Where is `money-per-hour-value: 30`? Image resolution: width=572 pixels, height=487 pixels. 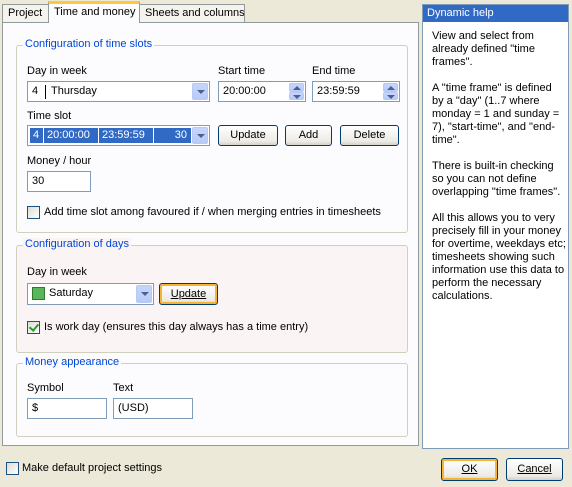
money-per-hour-value: 30 is located at coordinates (38, 181).